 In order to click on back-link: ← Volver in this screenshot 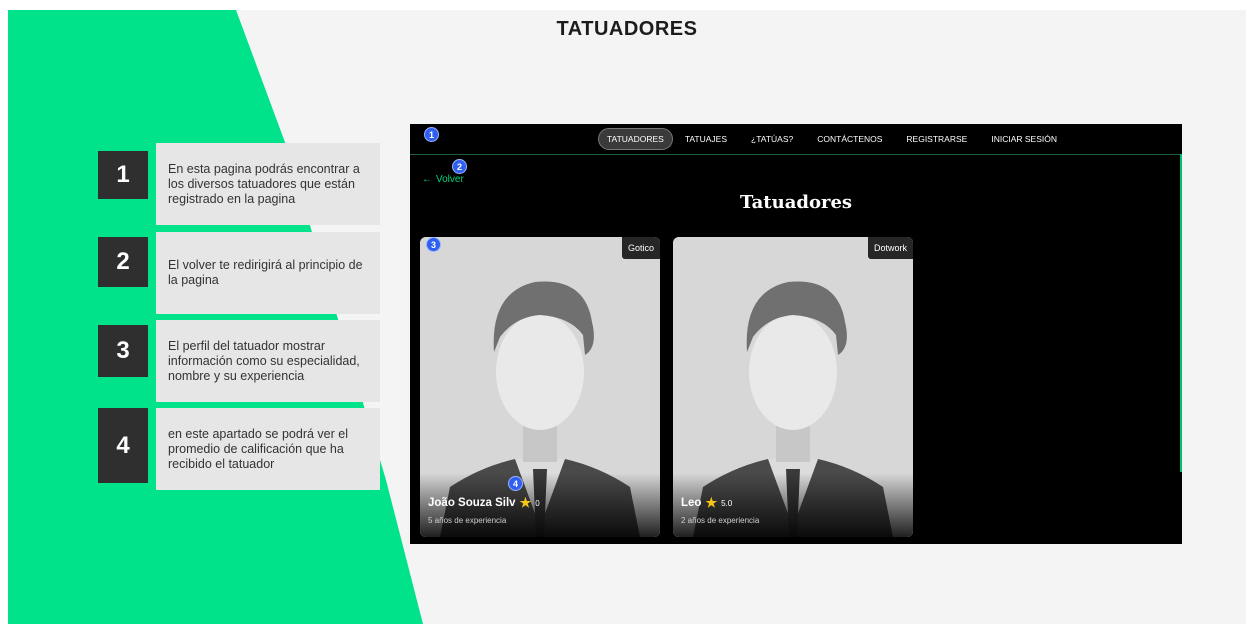, I will do `click(443, 179)`.